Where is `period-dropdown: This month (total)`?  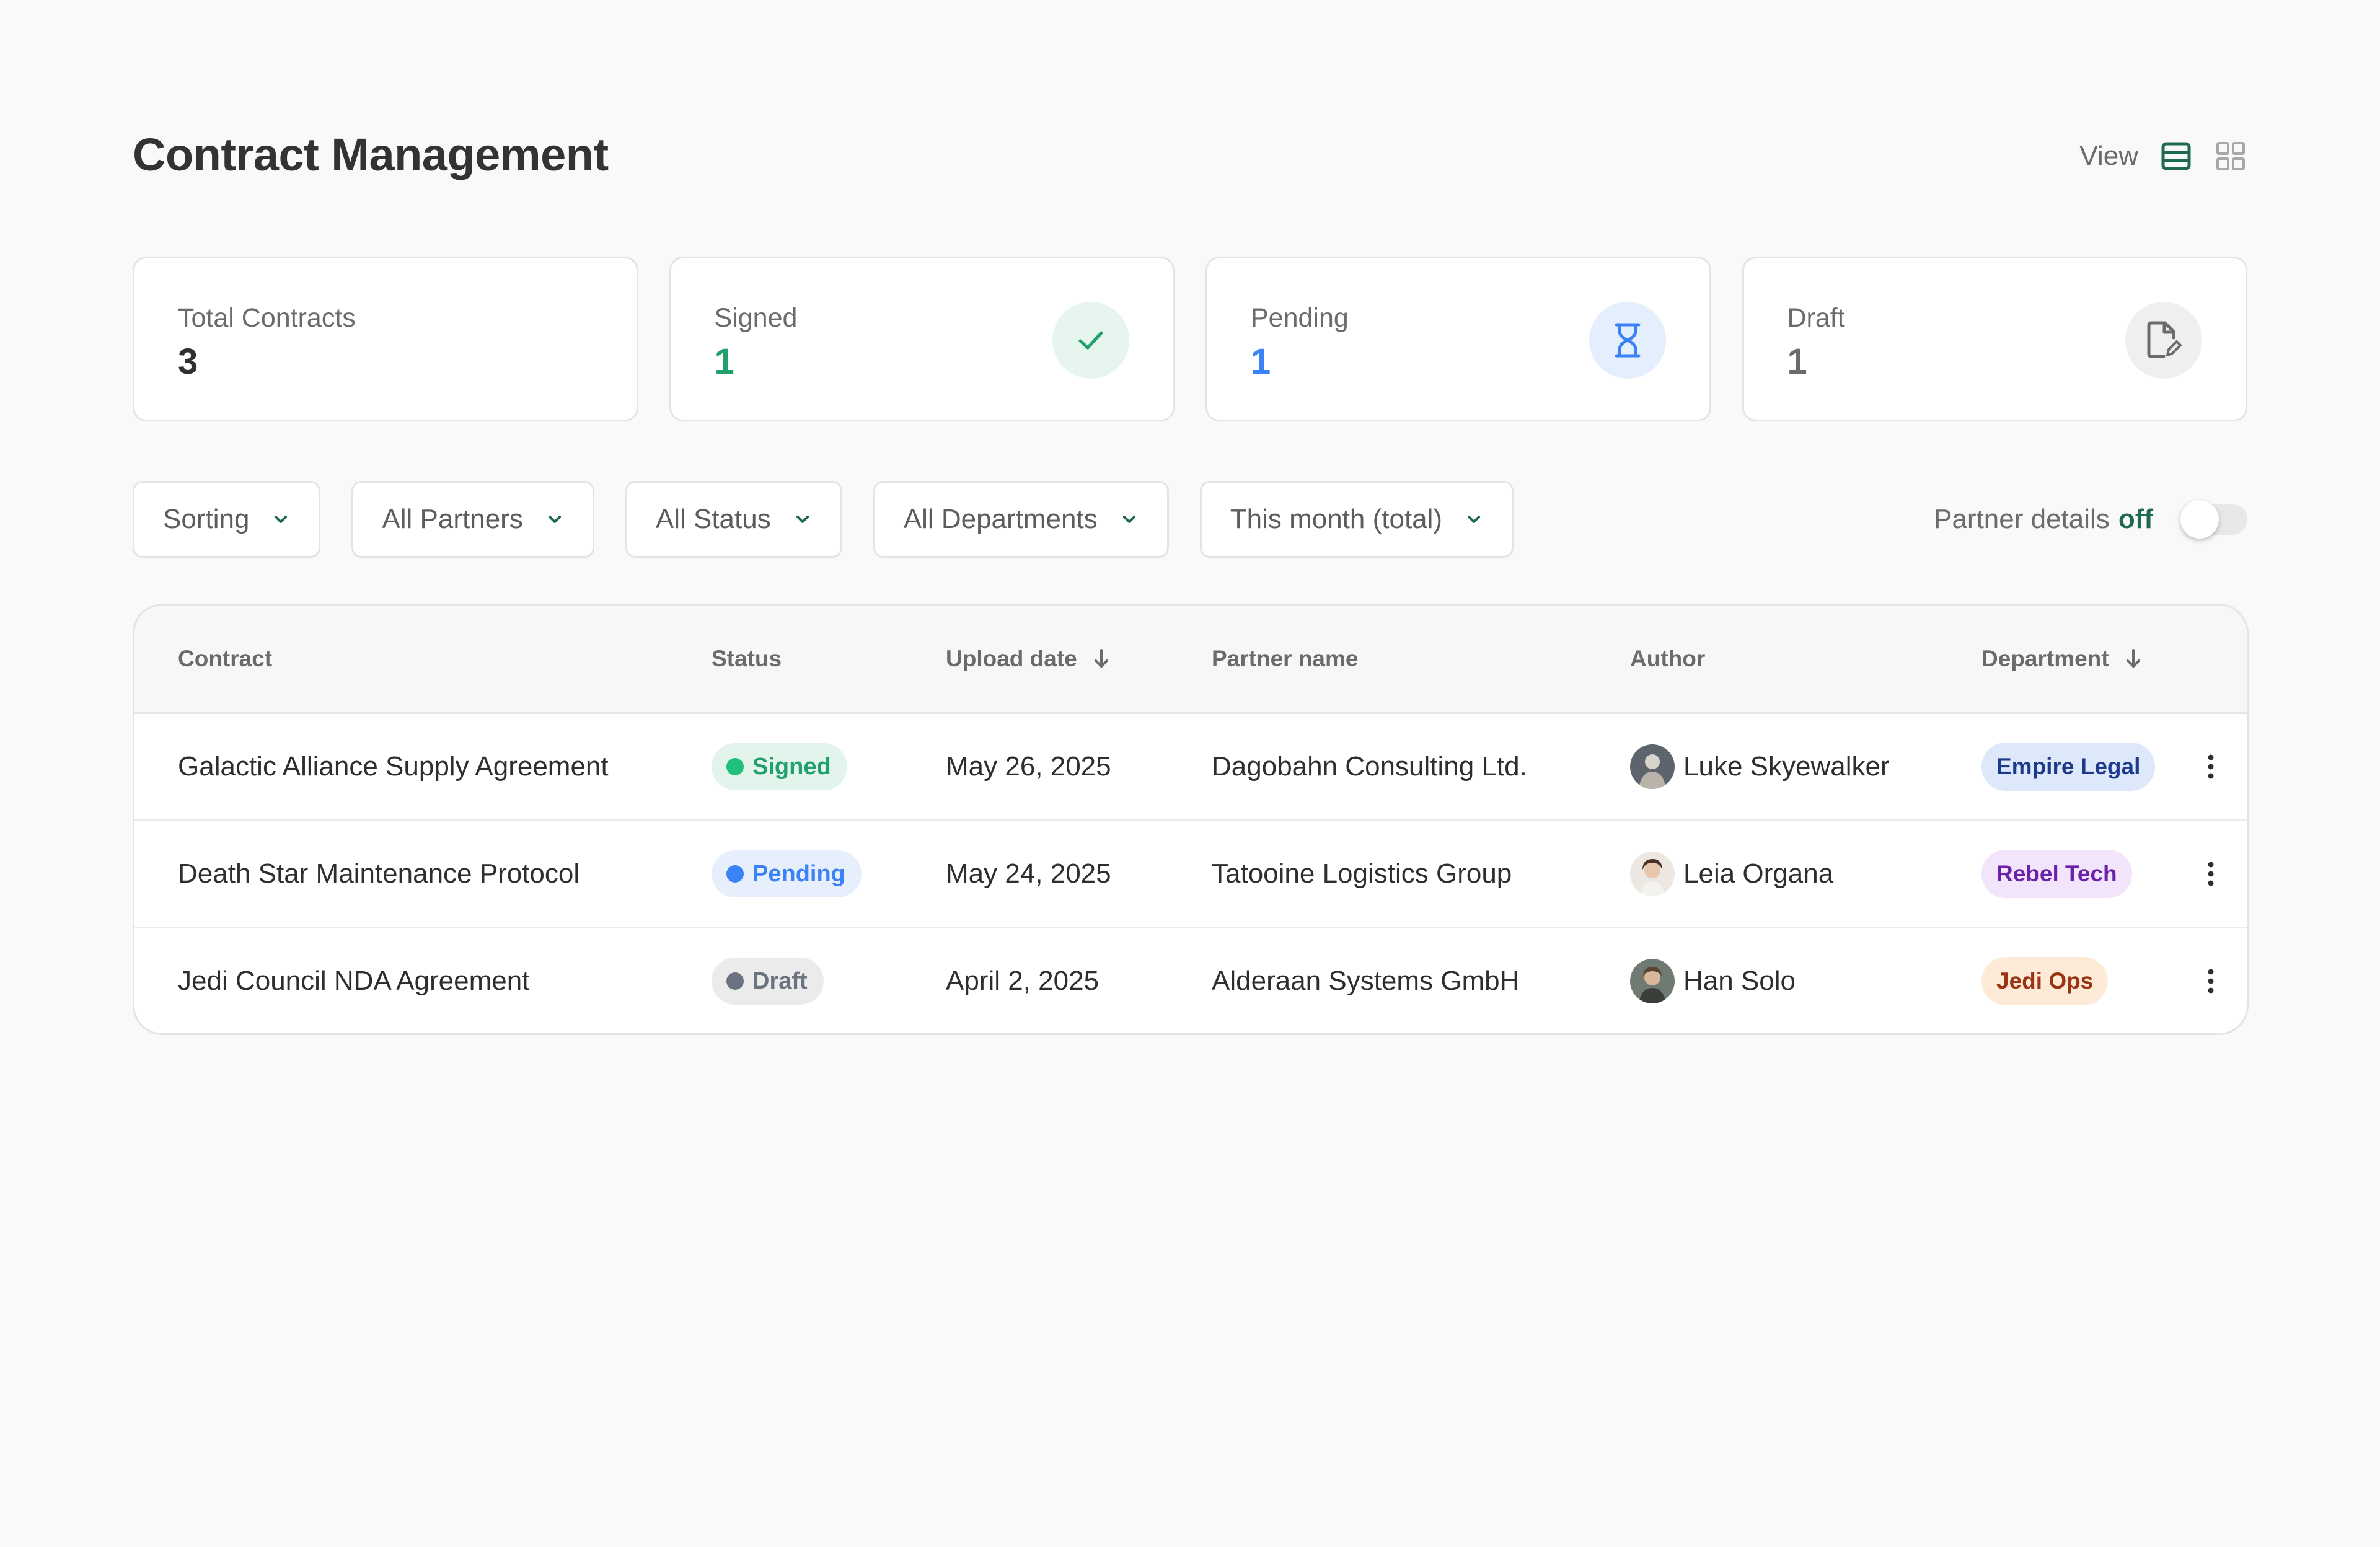 period-dropdown: This month (total) is located at coordinates (1356, 519).